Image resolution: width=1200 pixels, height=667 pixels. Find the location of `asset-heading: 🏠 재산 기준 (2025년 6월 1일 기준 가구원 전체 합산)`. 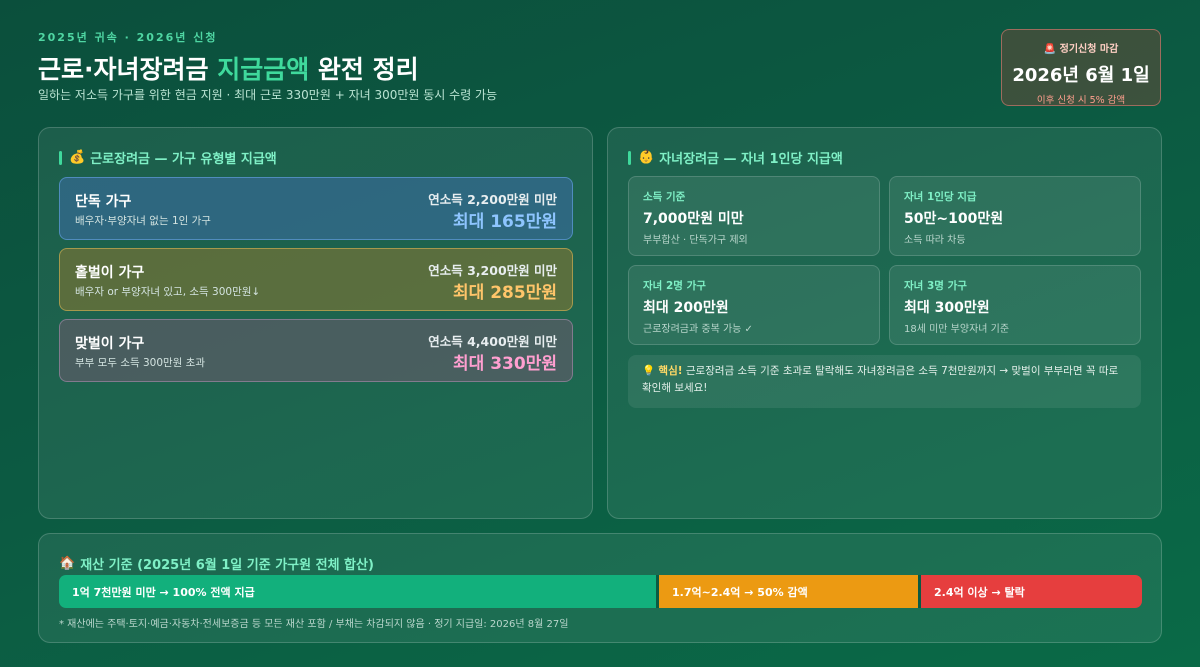

asset-heading: 🏠 재산 기준 (2025년 6월 1일 기준 가구원 전체 합산) is located at coordinates (216, 563).